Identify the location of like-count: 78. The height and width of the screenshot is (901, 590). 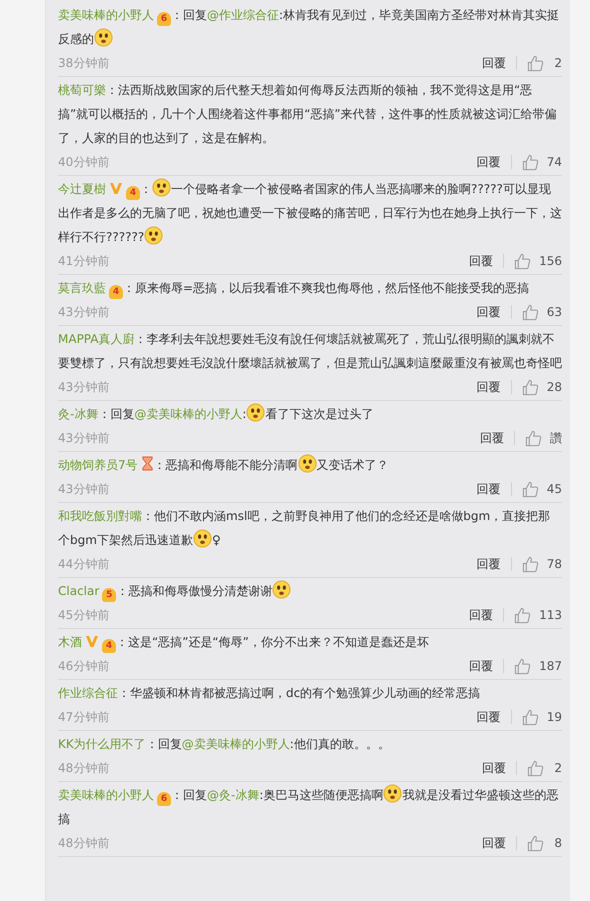
(554, 564).